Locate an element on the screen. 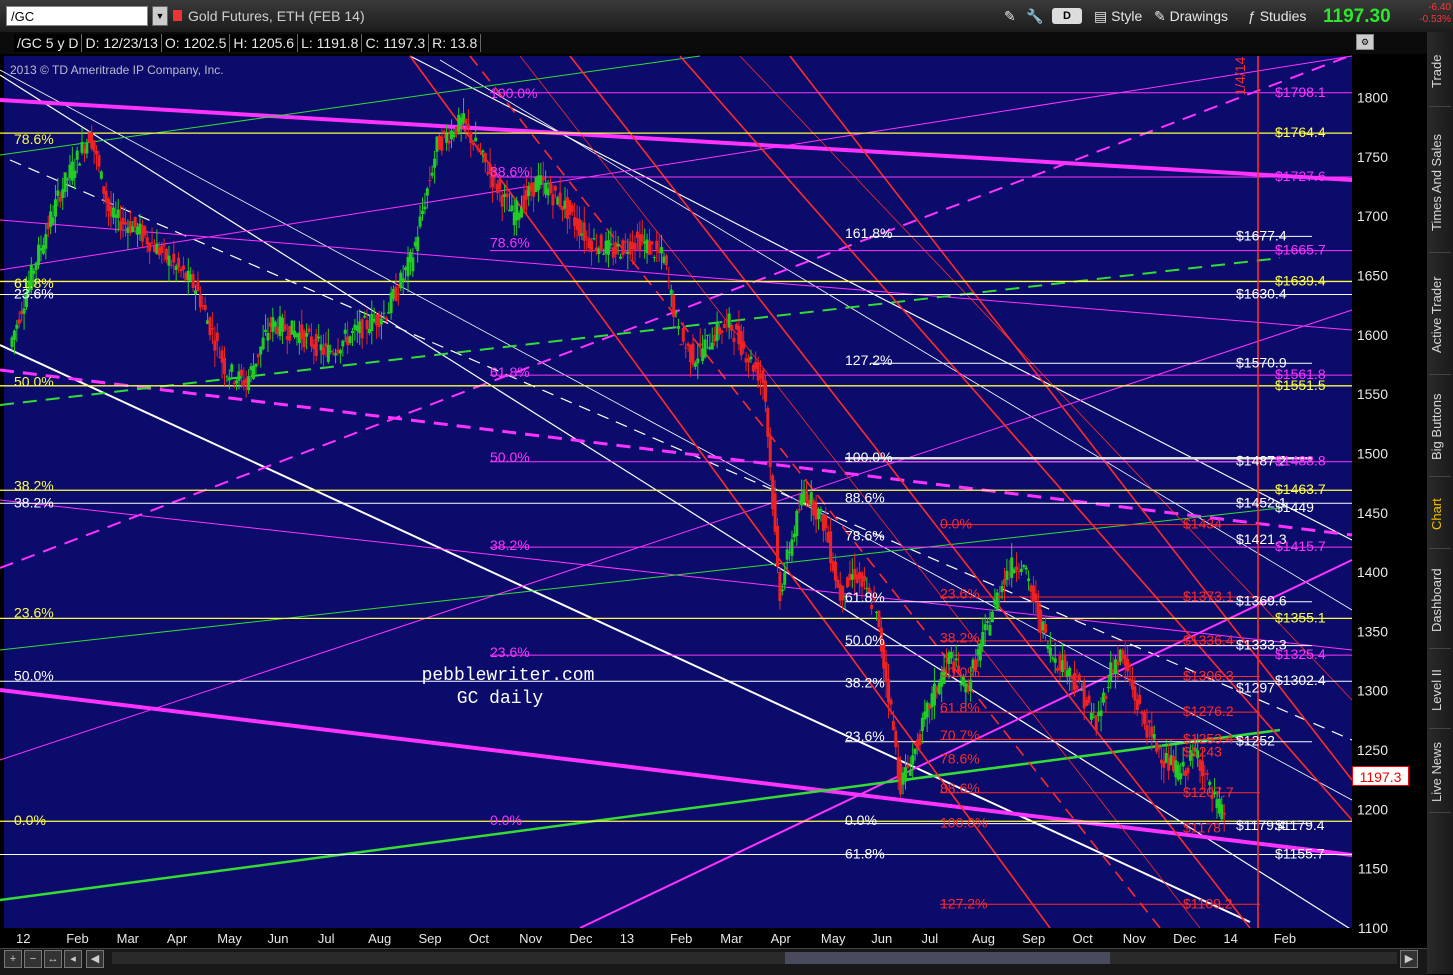 The height and width of the screenshot is (975, 1453). horizontal-scrollbar is located at coordinates (754, 958).